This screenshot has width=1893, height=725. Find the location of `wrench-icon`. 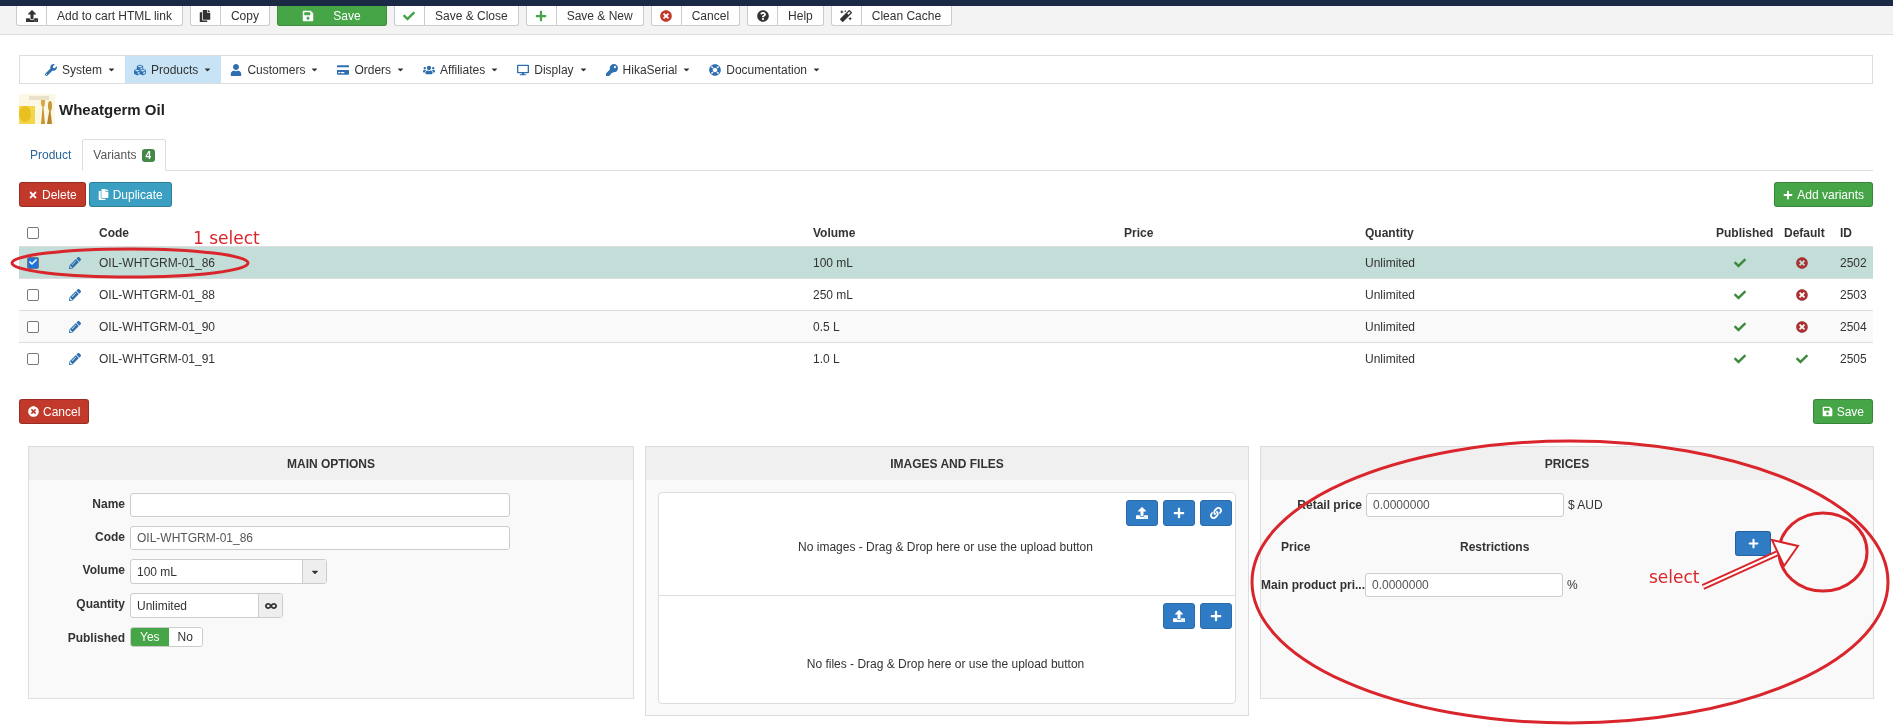

wrench-icon is located at coordinates (51, 69).